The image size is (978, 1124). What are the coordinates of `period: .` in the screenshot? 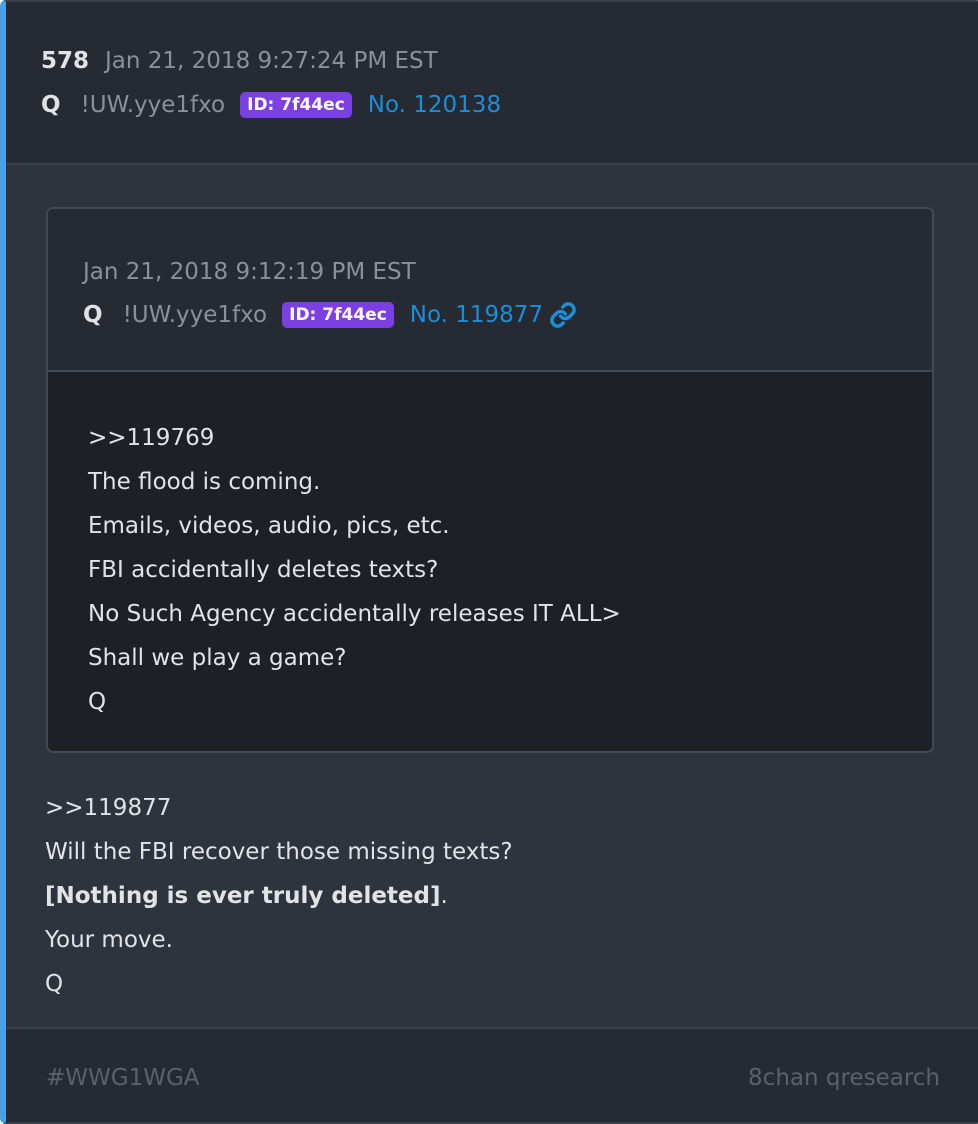 It's located at (444, 896).